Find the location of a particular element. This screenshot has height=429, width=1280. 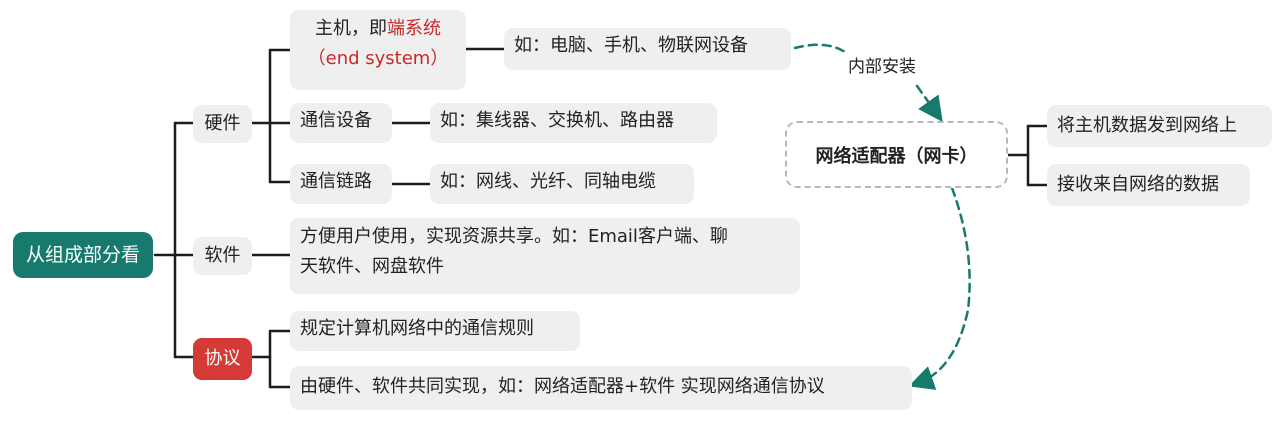

hardware-label: 硬件 is located at coordinates (222, 123).